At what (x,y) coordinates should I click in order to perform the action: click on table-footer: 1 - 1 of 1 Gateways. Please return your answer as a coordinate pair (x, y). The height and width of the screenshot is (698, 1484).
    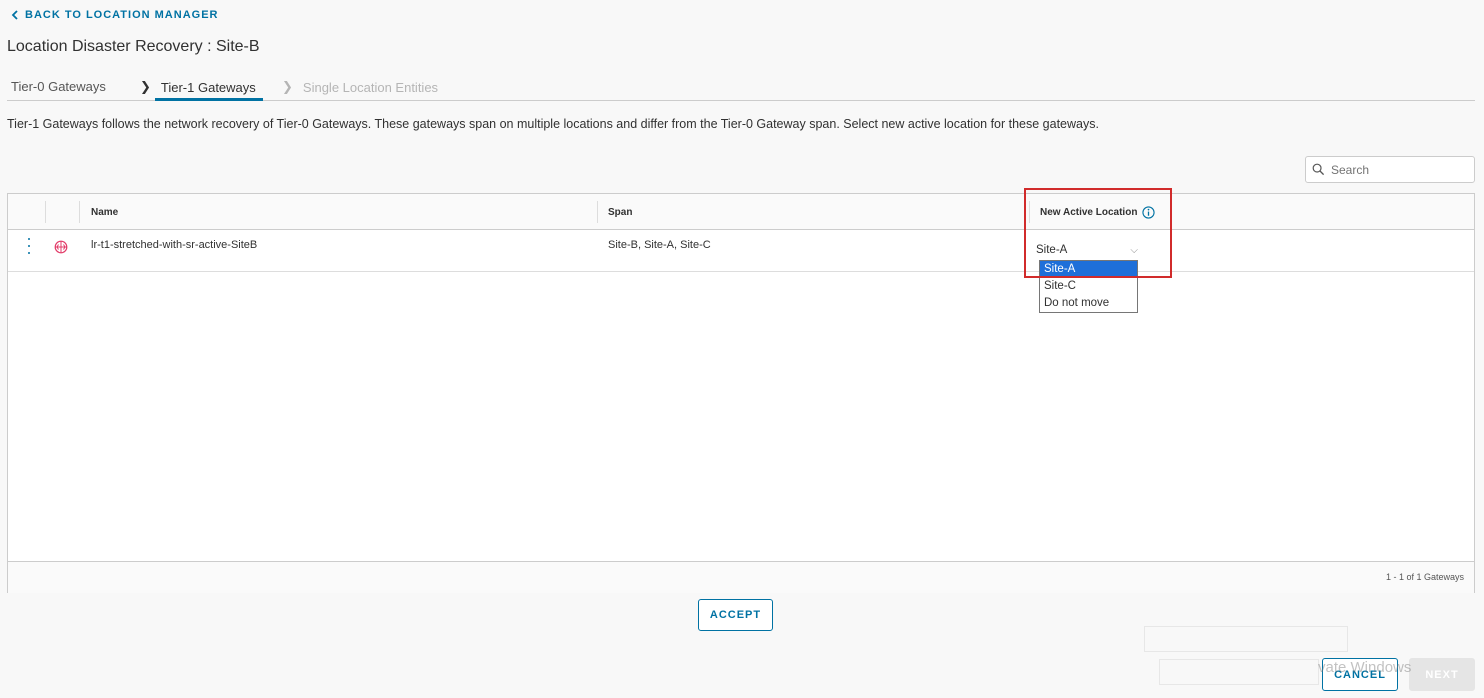
    Looking at the image, I should click on (741, 577).